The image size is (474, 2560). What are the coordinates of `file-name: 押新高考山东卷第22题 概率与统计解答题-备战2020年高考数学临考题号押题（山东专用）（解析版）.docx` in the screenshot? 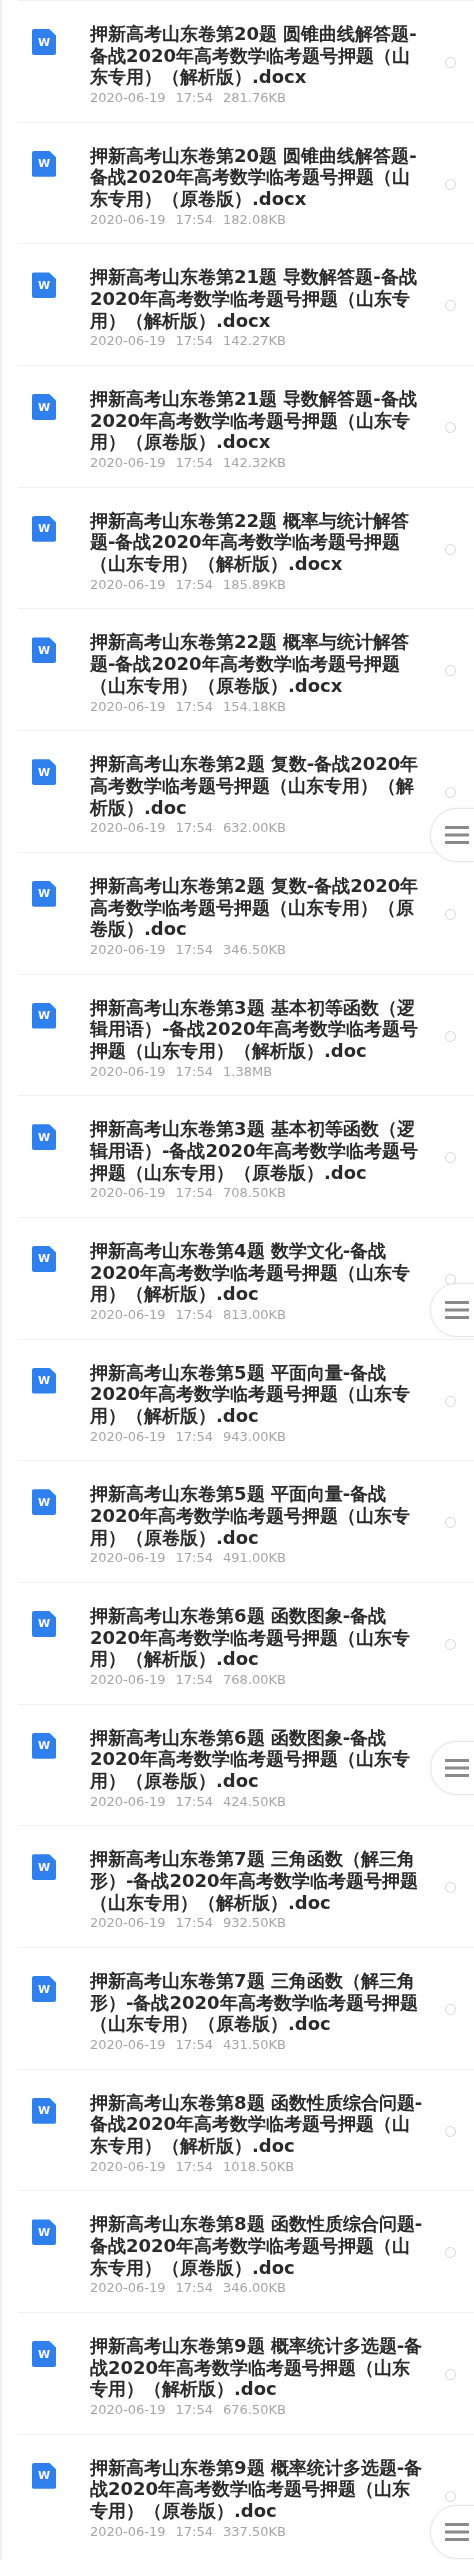 It's located at (257, 542).